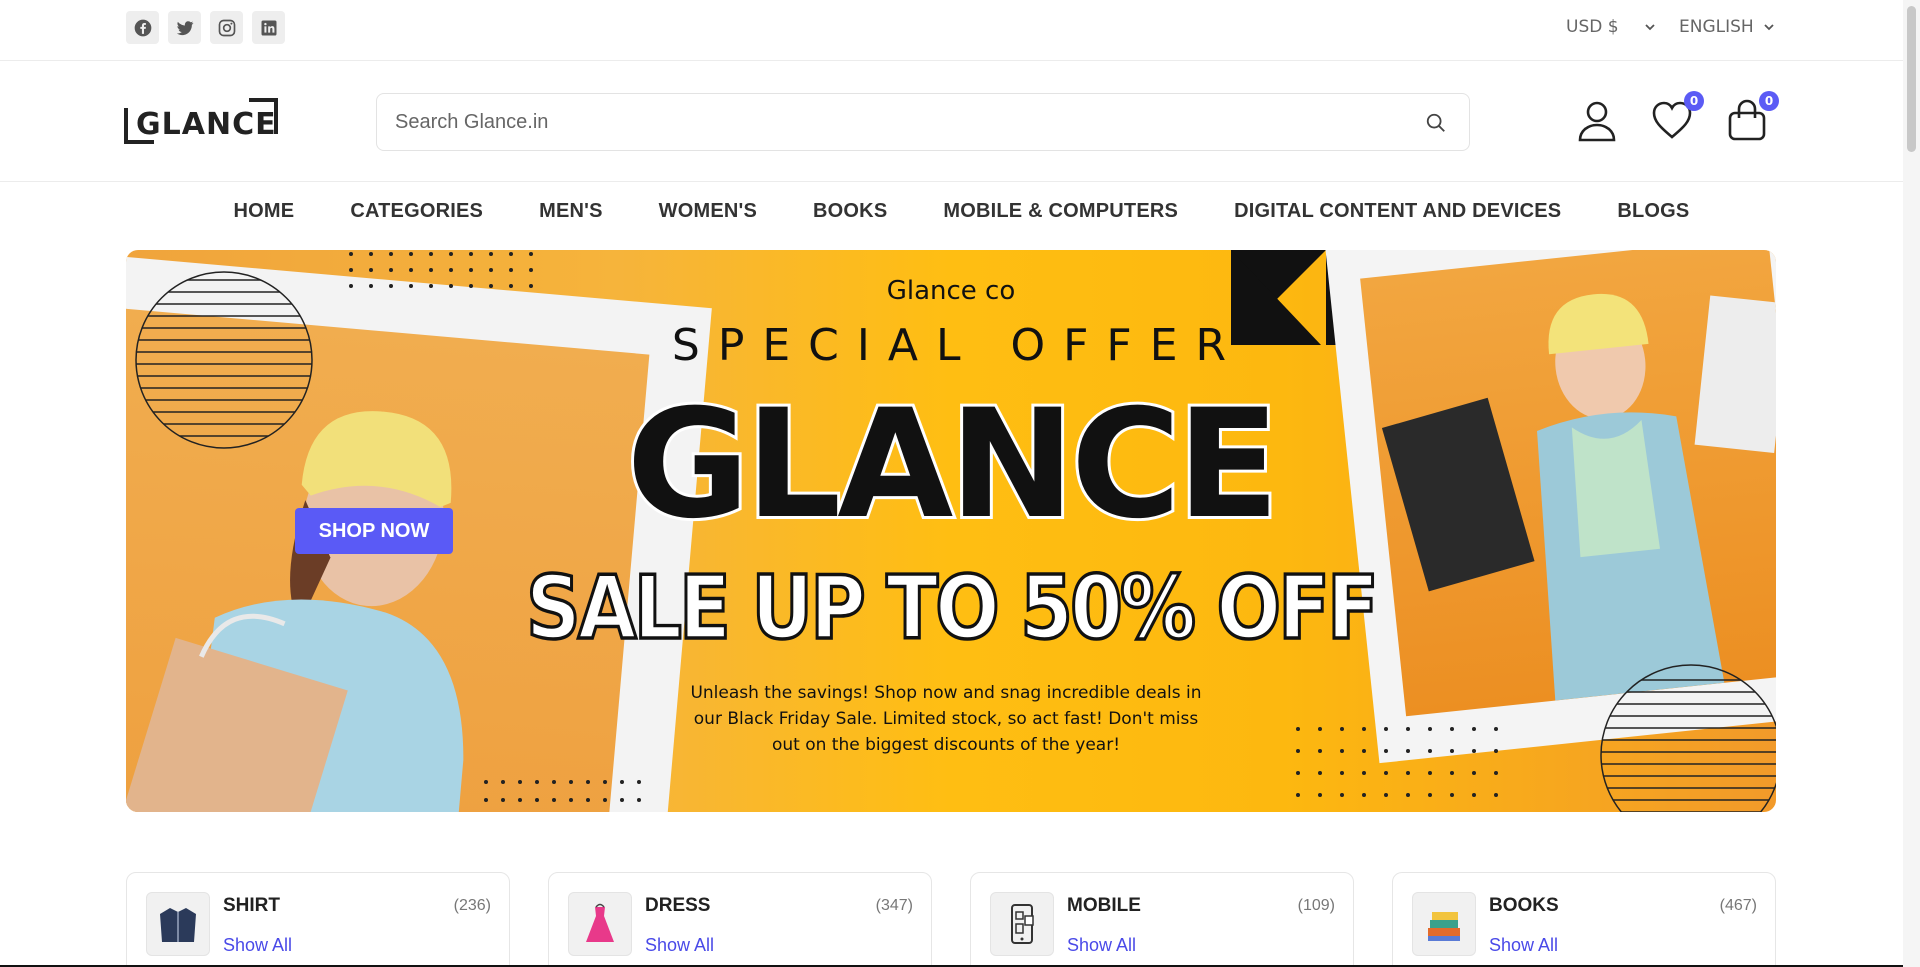 This screenshot has height=967, width=1920. Describe the element at coordinates (1738, 905) in the screenshot. I see `category-count: (467)` at that location.